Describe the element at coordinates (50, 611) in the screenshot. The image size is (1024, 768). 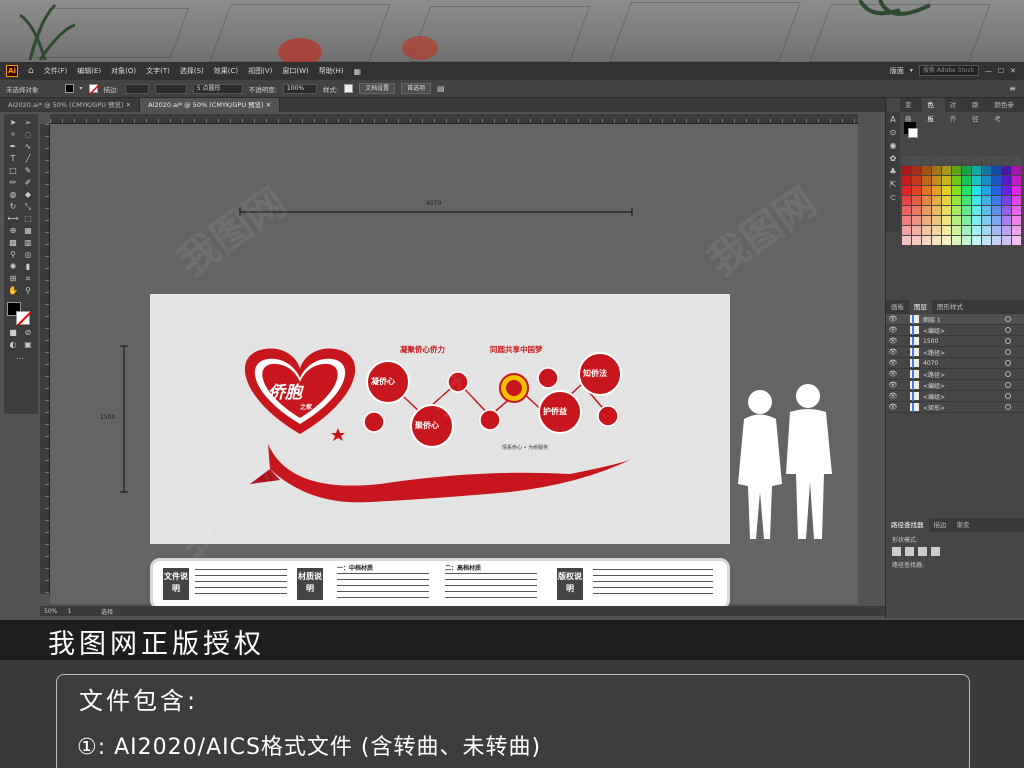
I see `zoom-level: 50%` at that location.